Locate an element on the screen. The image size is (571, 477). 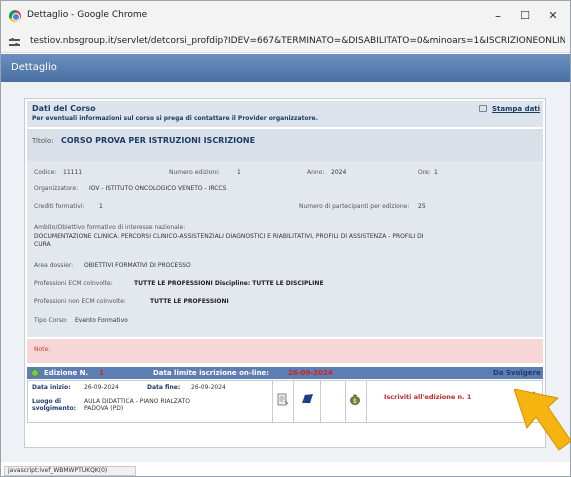
arrow-pointer-icon is located at coordinates (542, 420).